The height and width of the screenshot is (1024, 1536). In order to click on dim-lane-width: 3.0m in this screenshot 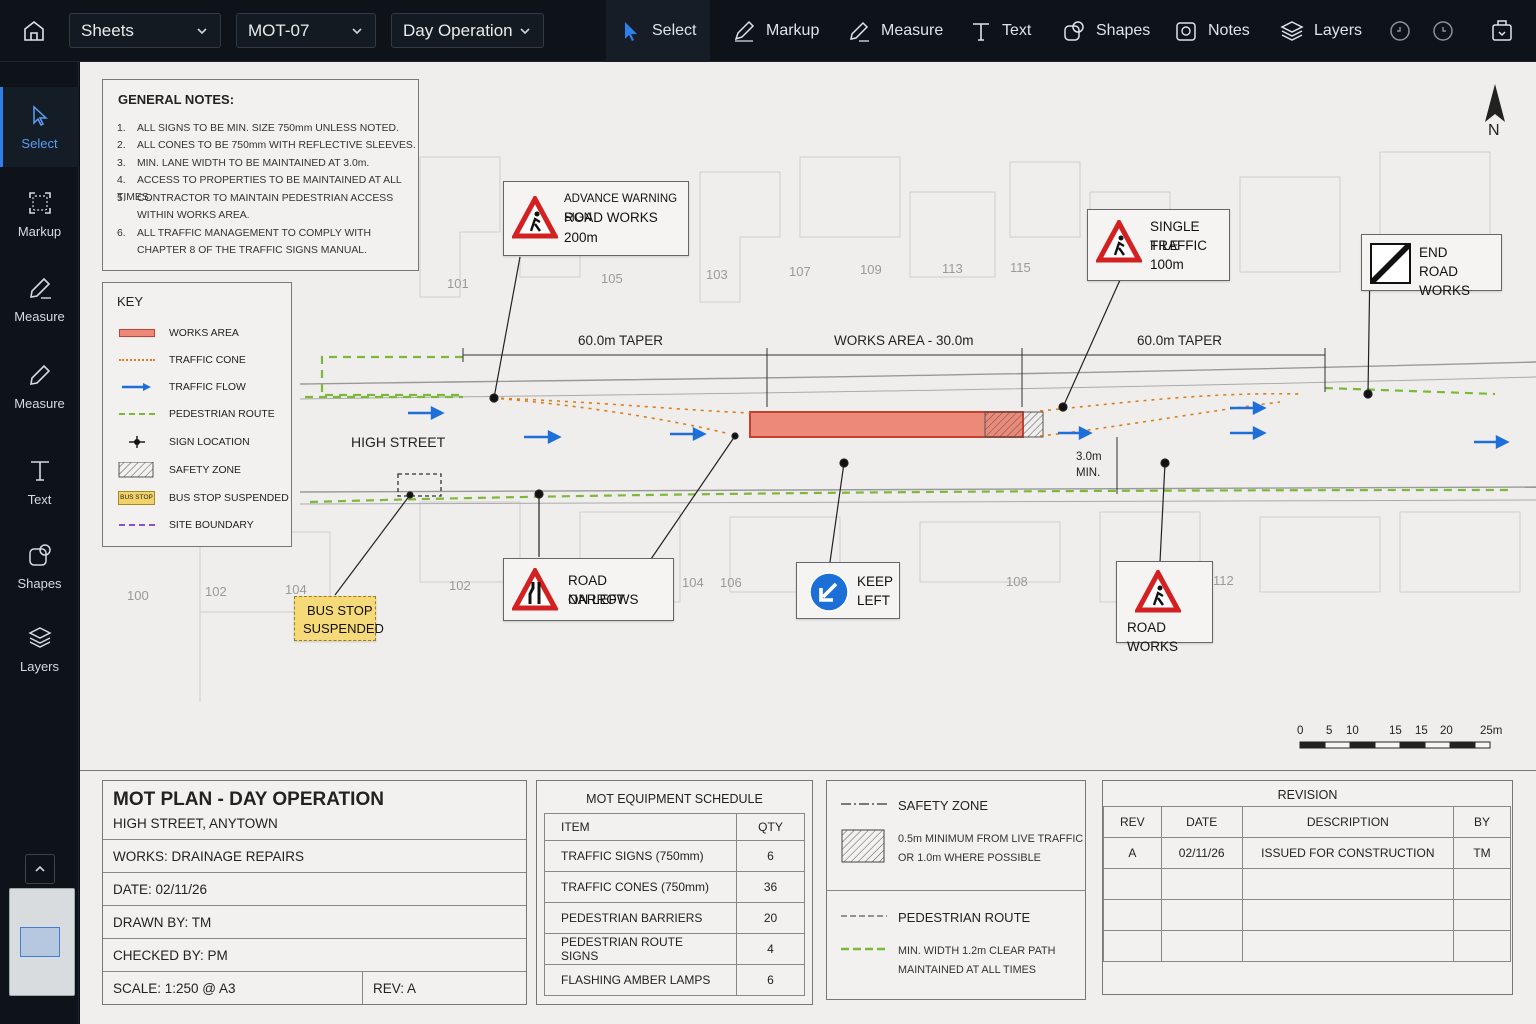, I will do `click(1089, 457)`.